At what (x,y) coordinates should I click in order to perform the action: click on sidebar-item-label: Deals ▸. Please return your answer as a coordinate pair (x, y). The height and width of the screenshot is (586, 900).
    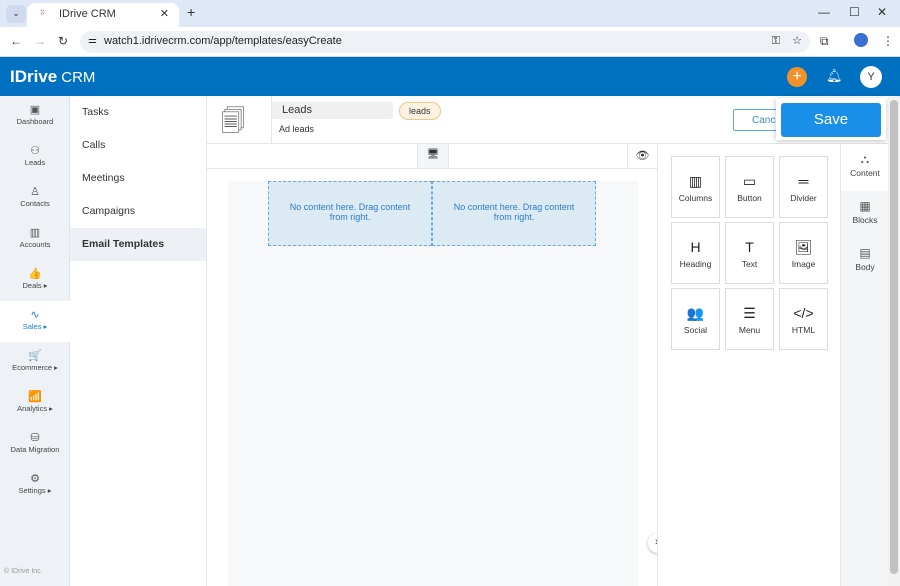
    Looking at the image, I should click on (35, 285).